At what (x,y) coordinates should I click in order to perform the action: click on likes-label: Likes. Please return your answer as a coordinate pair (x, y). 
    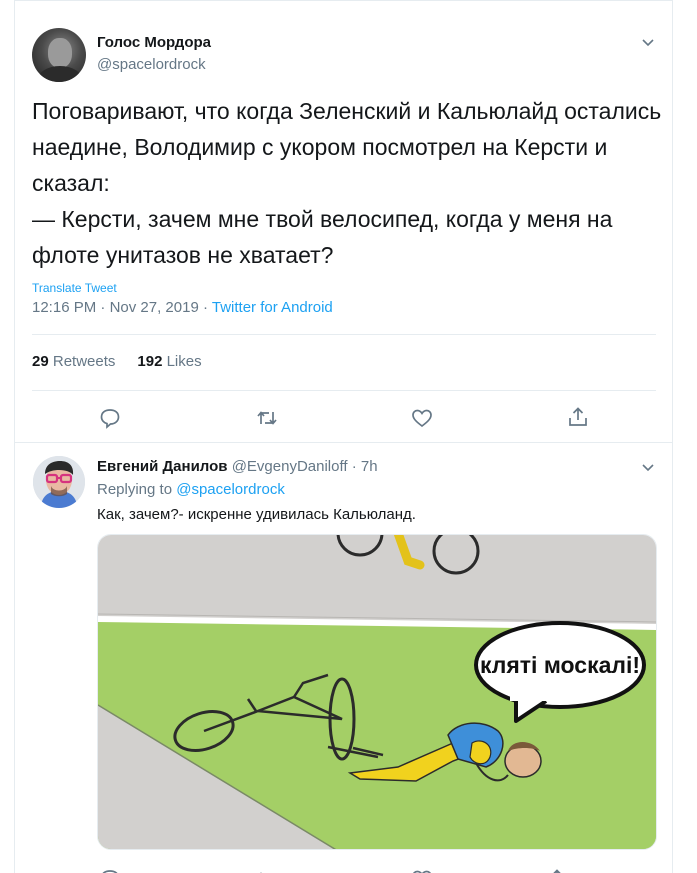
    Looking at the image, I should click on (184, 361).